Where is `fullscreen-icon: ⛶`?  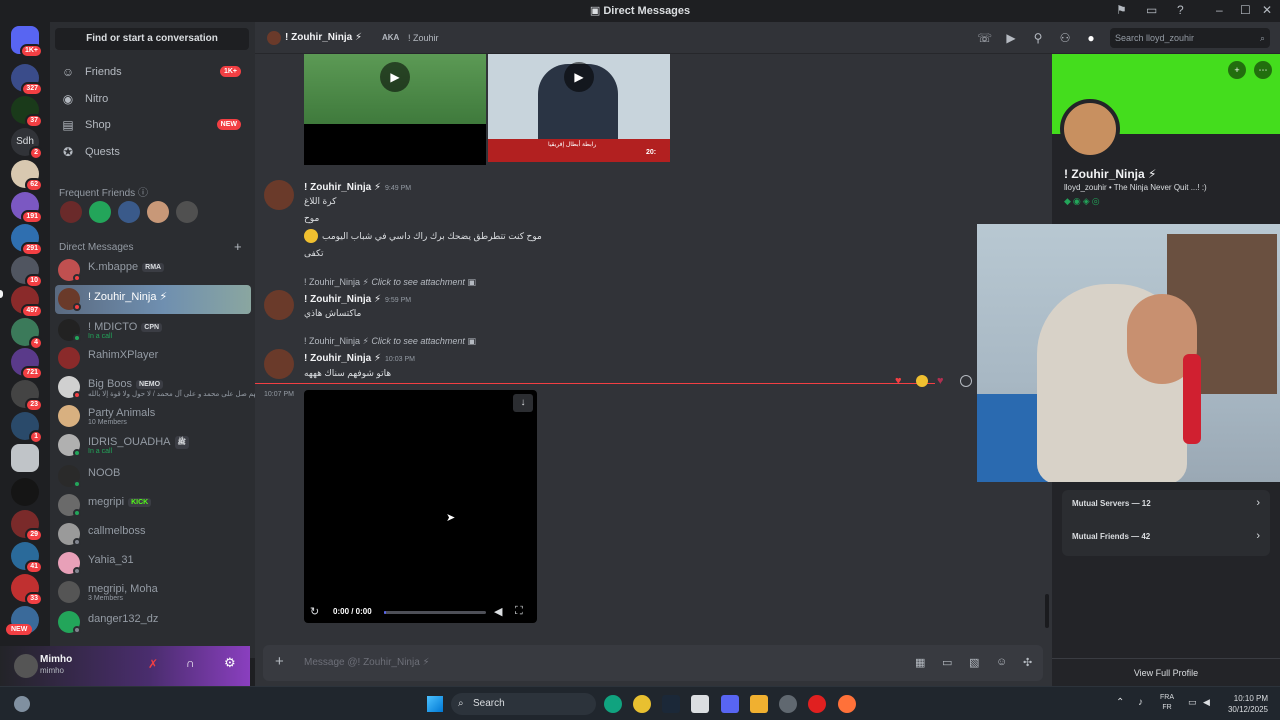 fullscreen-icon: ⛶ is located at coordinates (519, 611).